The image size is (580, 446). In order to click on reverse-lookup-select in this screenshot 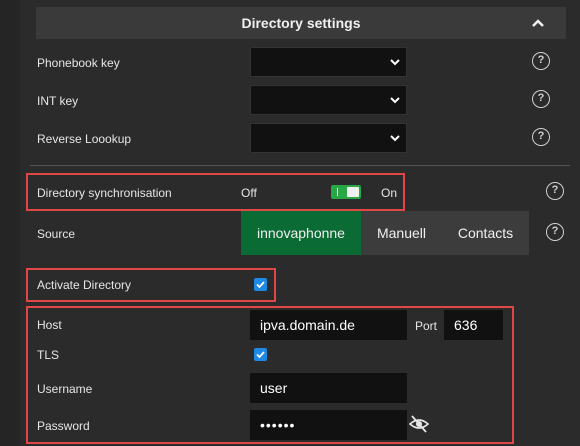, I will do `click(328, 138)`.